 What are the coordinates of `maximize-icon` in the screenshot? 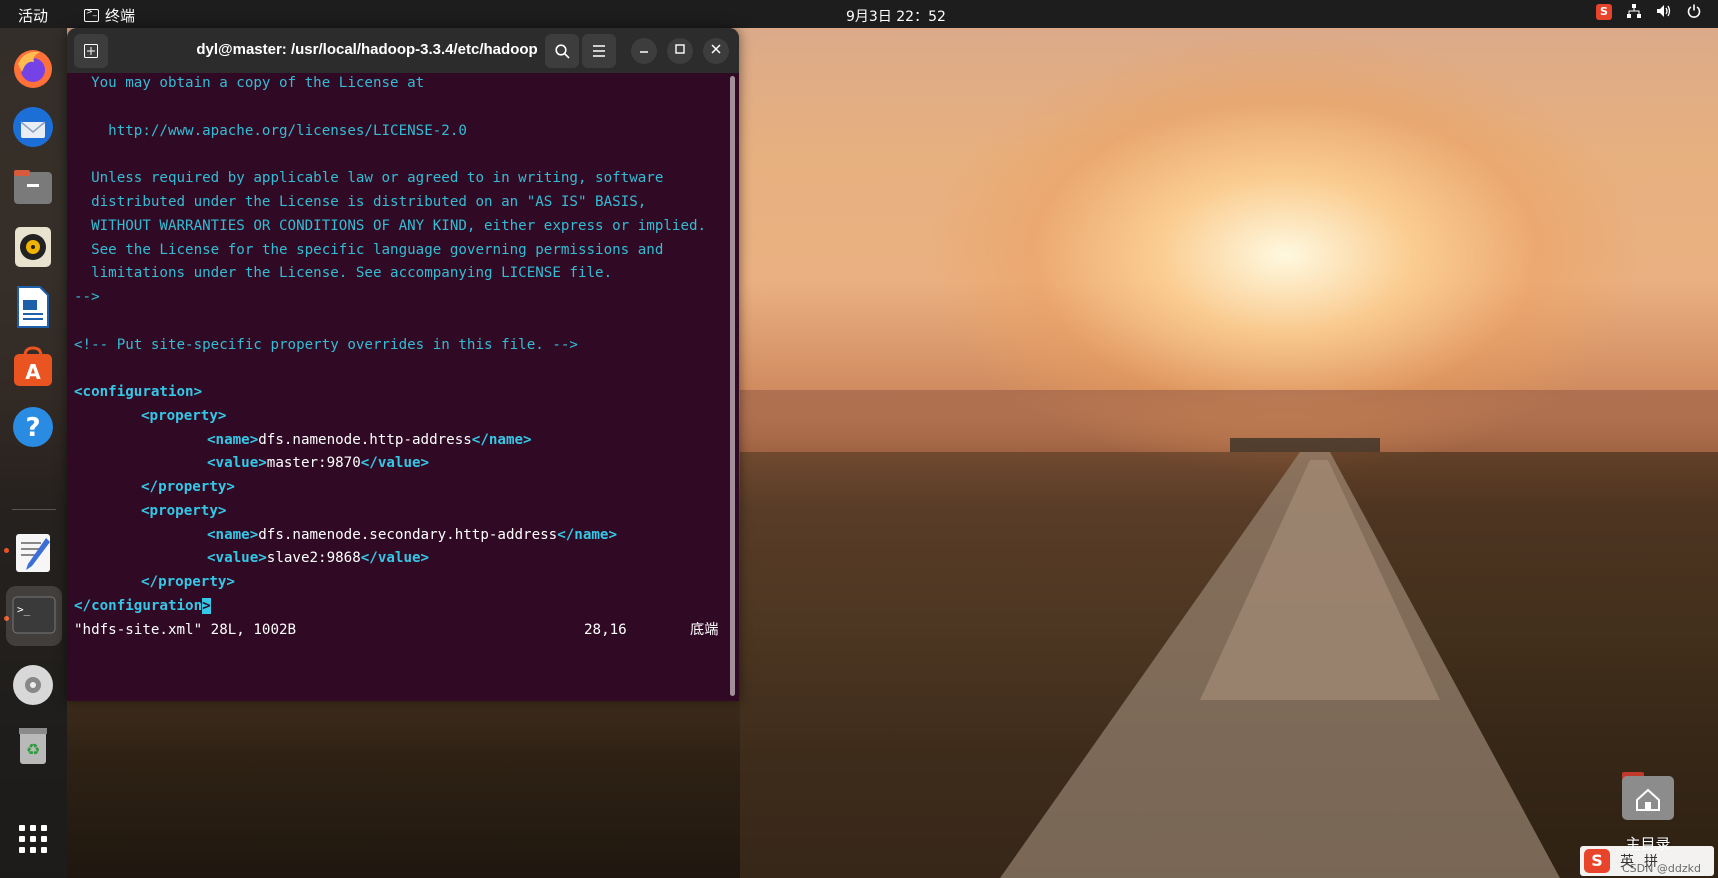 It's located at (680, 49).